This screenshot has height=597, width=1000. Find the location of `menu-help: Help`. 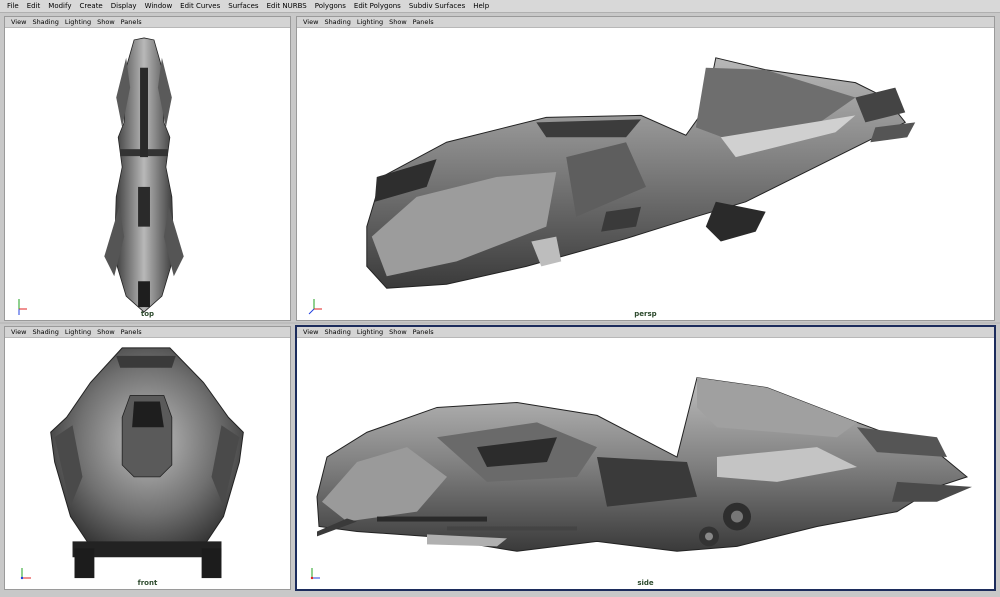

menu-help: Help is located at coordinates (481, 6).